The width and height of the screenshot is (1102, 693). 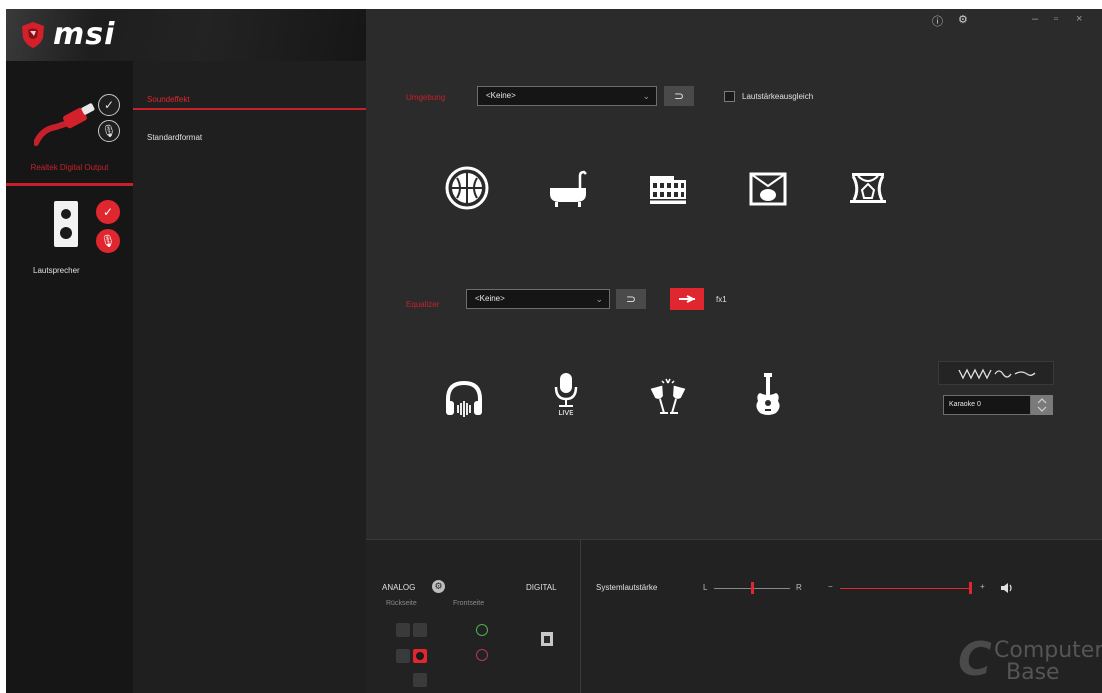 What do you see at coordinates (69, 184) in the screenshot?
I see `selected-device-underline` at bounding box center [69, 184].